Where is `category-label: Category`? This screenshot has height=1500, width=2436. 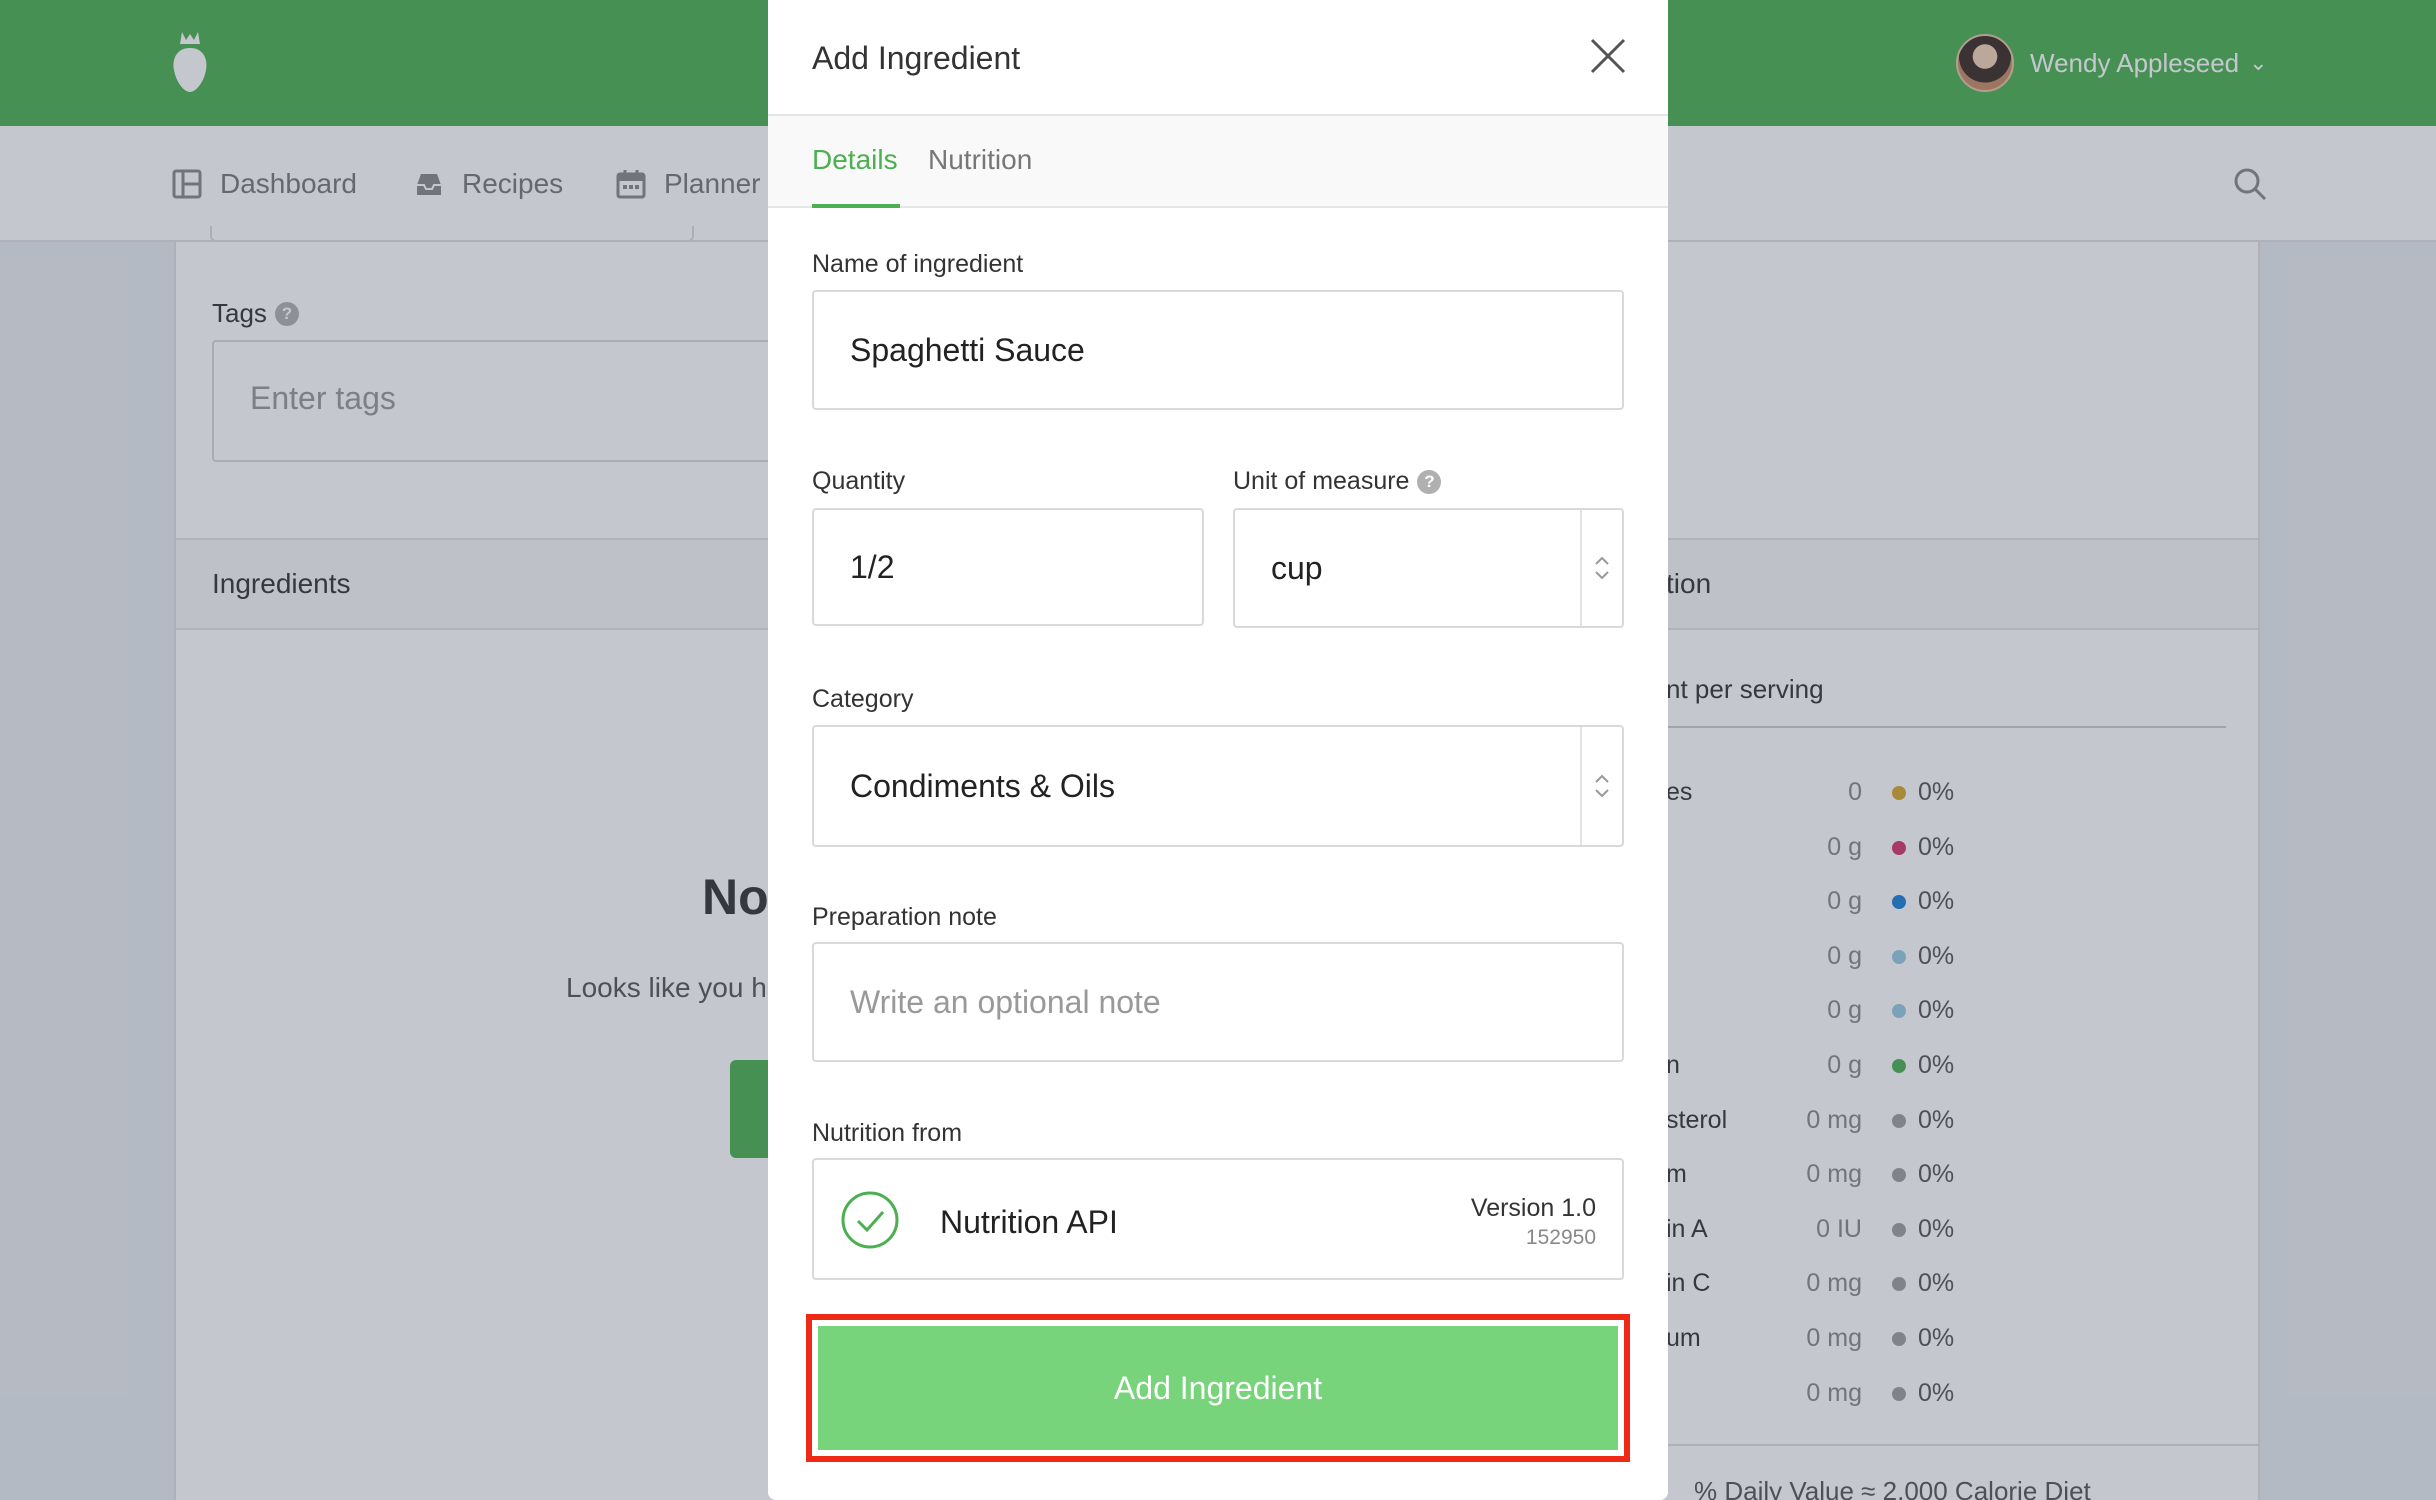 category-label: Category is located at coordinates (863, 699).